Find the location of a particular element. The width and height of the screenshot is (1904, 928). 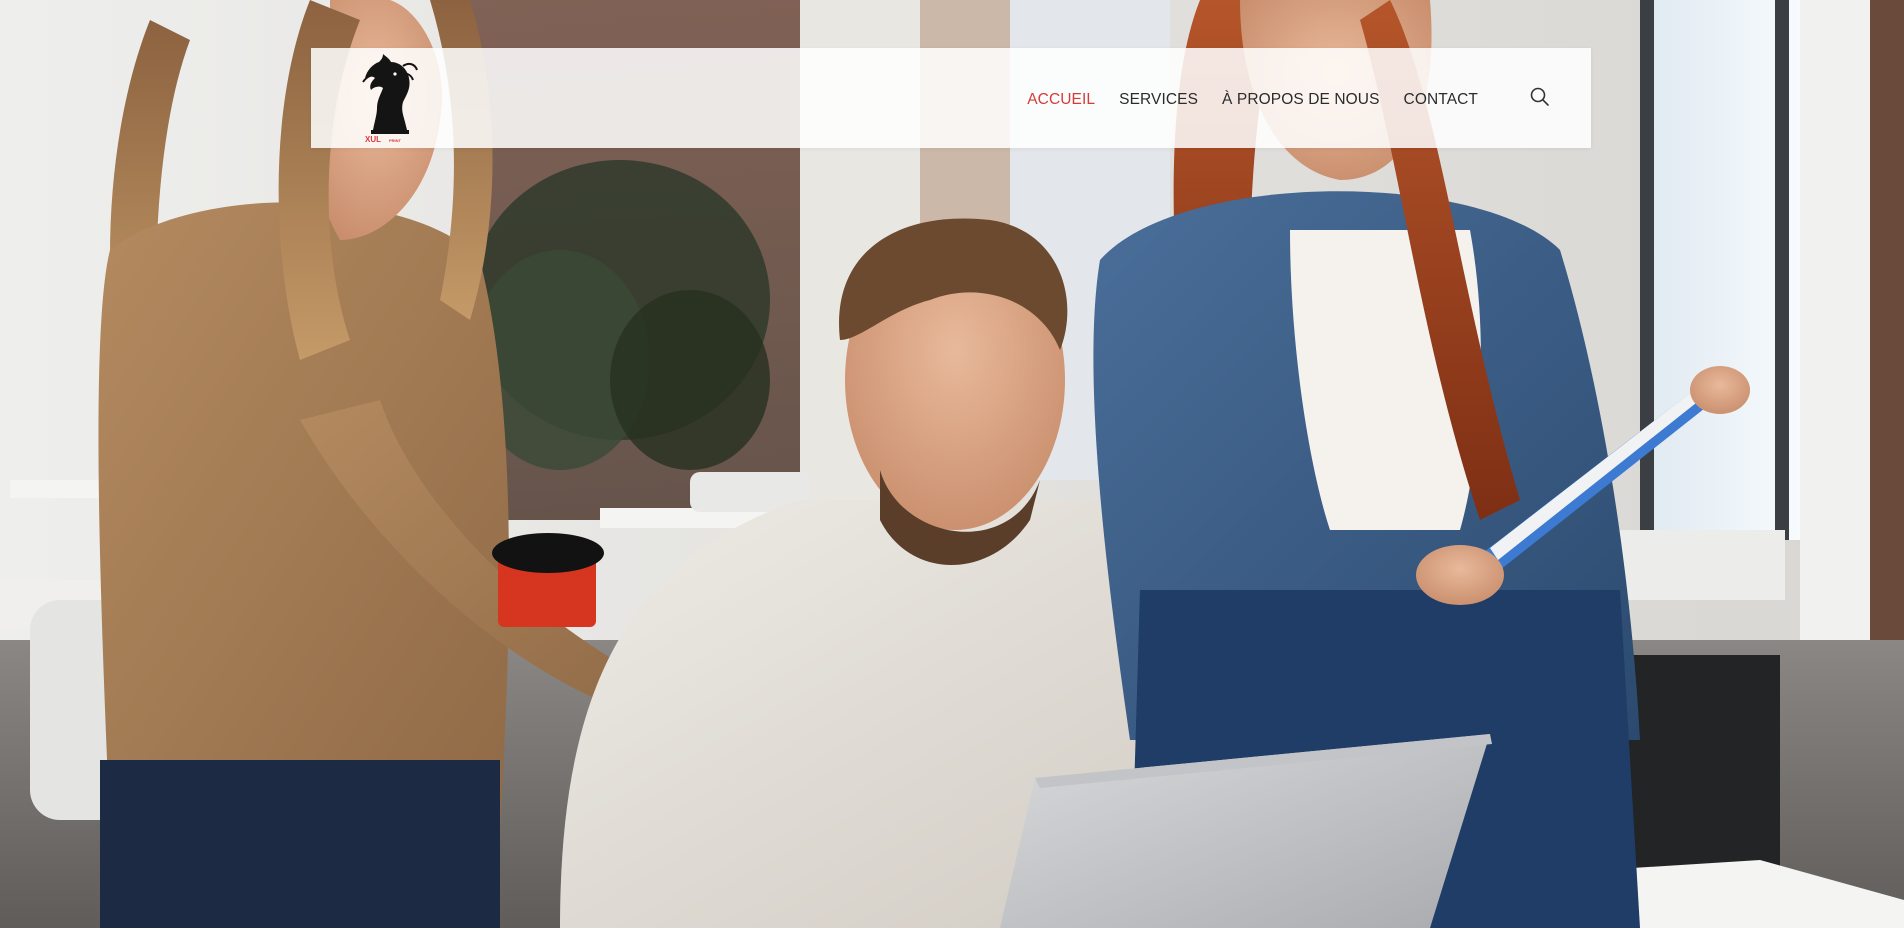

site-logo: XUL PRINT is located at coordinates (390, 98).